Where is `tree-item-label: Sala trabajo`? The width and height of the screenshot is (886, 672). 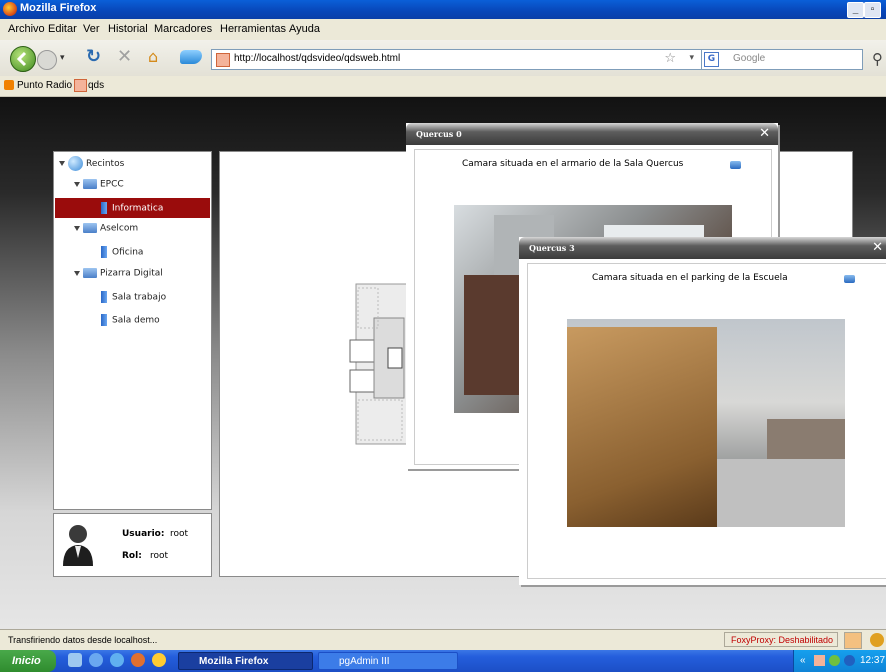
tree-item-label: Sala trabajo is located at coordinates (139, 297).